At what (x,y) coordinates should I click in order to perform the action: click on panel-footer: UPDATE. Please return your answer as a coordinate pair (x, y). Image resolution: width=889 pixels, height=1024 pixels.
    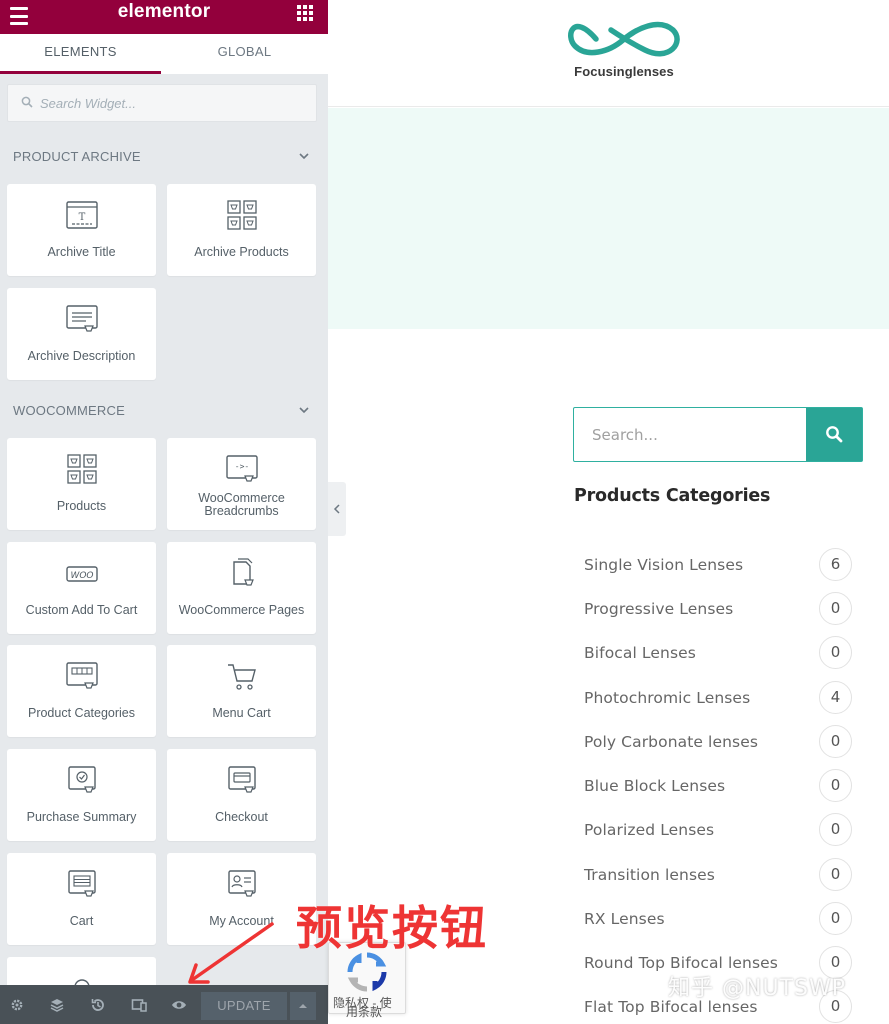
    Looking at the image, I should click on (164, 1004).